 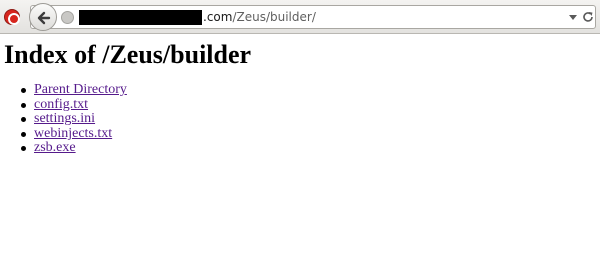 I want to click on link-settings-ini: settings.ini, so click(x=64, y=118).